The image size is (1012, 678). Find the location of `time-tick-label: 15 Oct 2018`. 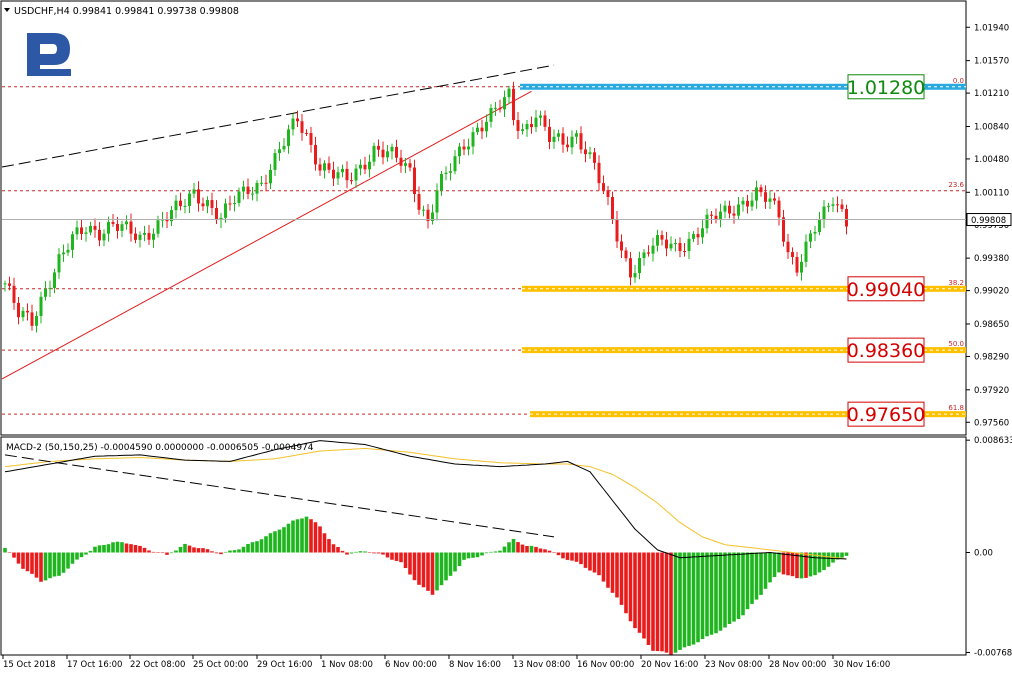

time-tick-label: 15 Oct 2018 is located at coordinates (29, 665).